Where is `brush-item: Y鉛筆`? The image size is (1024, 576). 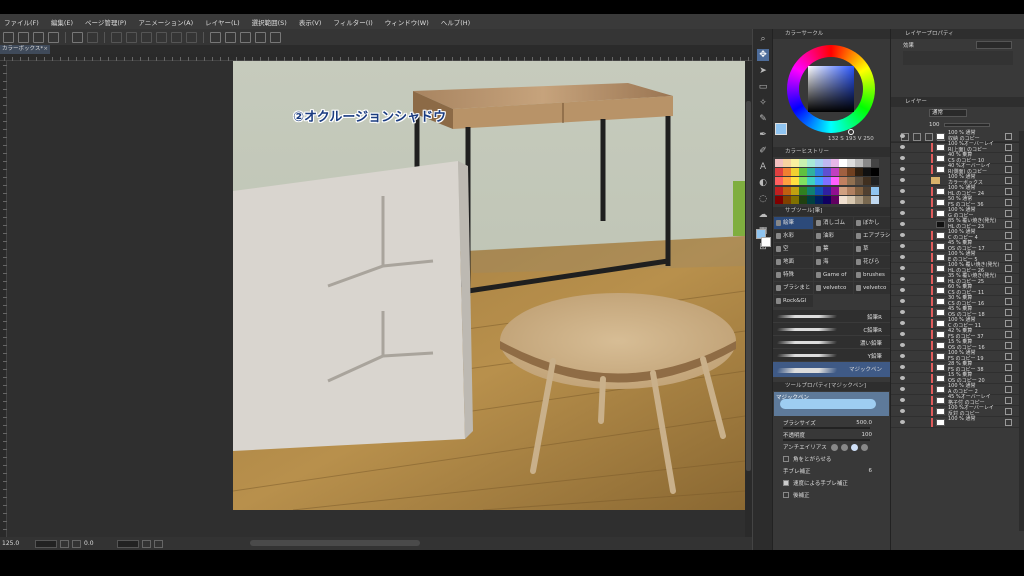 brush-item: Y鉛筆 is located at coordinates (831, 355).